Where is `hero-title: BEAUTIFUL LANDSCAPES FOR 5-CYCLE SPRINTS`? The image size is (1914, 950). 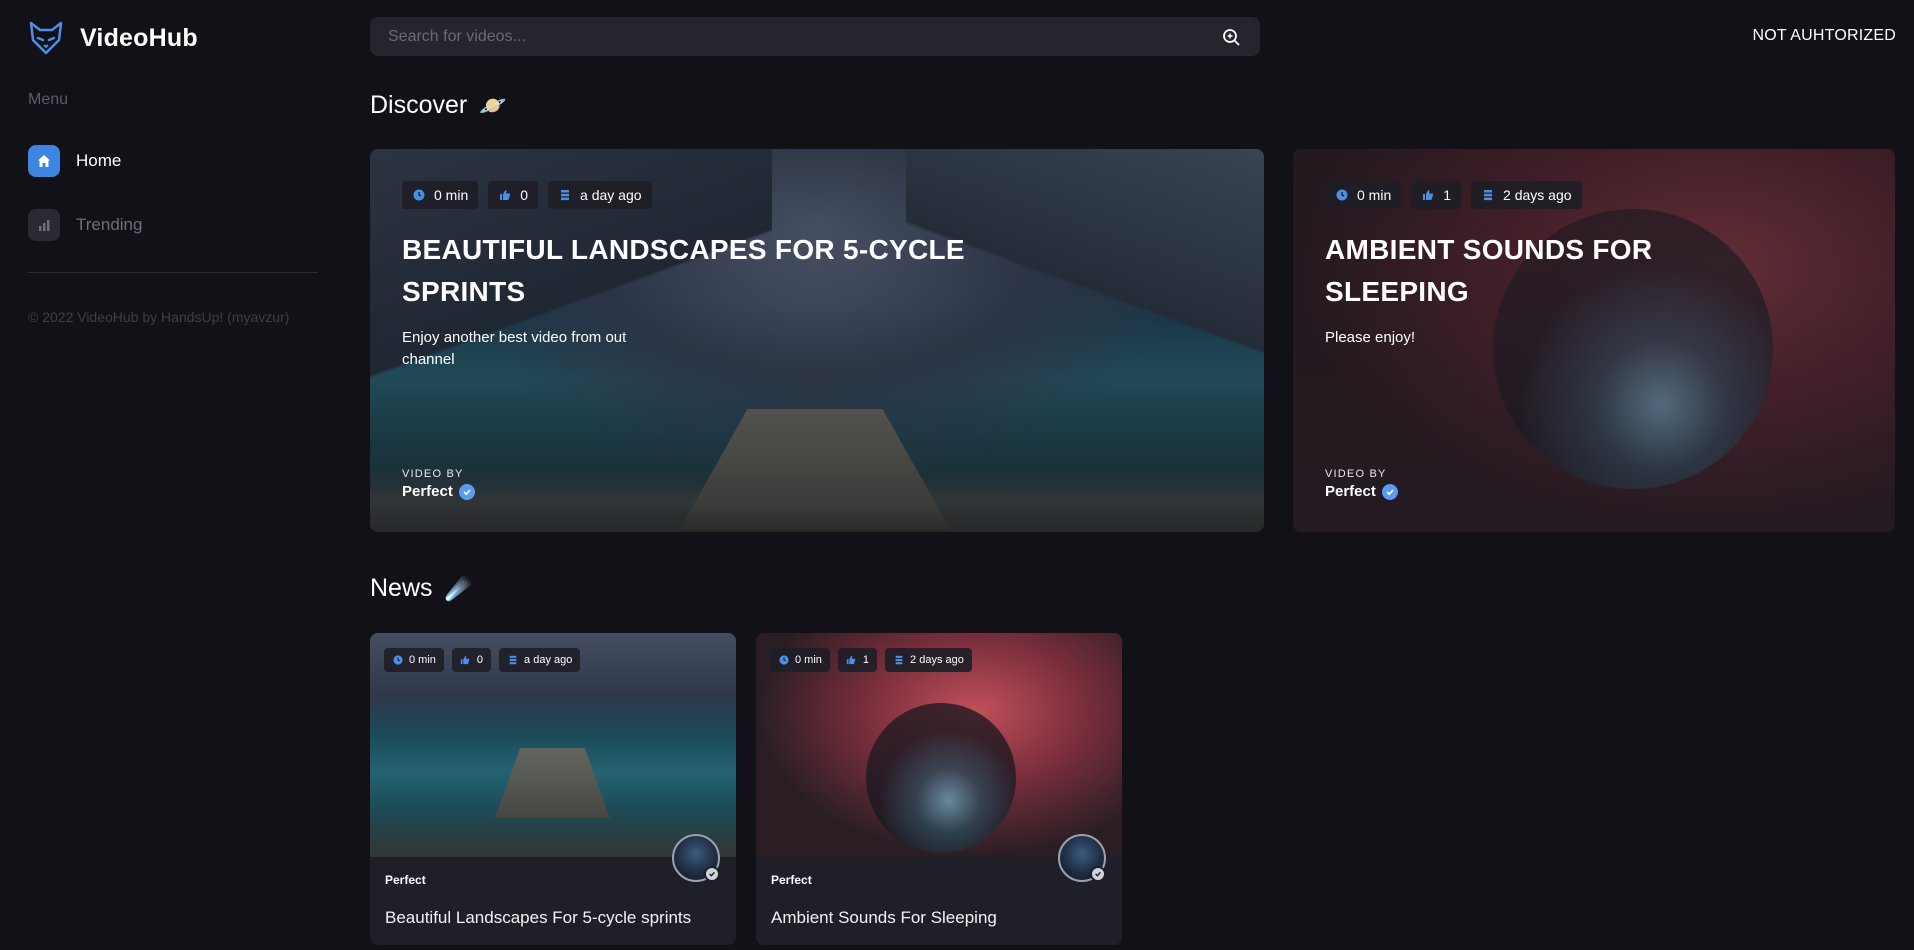
hero-title: BEAUTIFUL LANDSCAPES FOR 5-CYCLE SPRINTS is located at coordinates (702, 271).